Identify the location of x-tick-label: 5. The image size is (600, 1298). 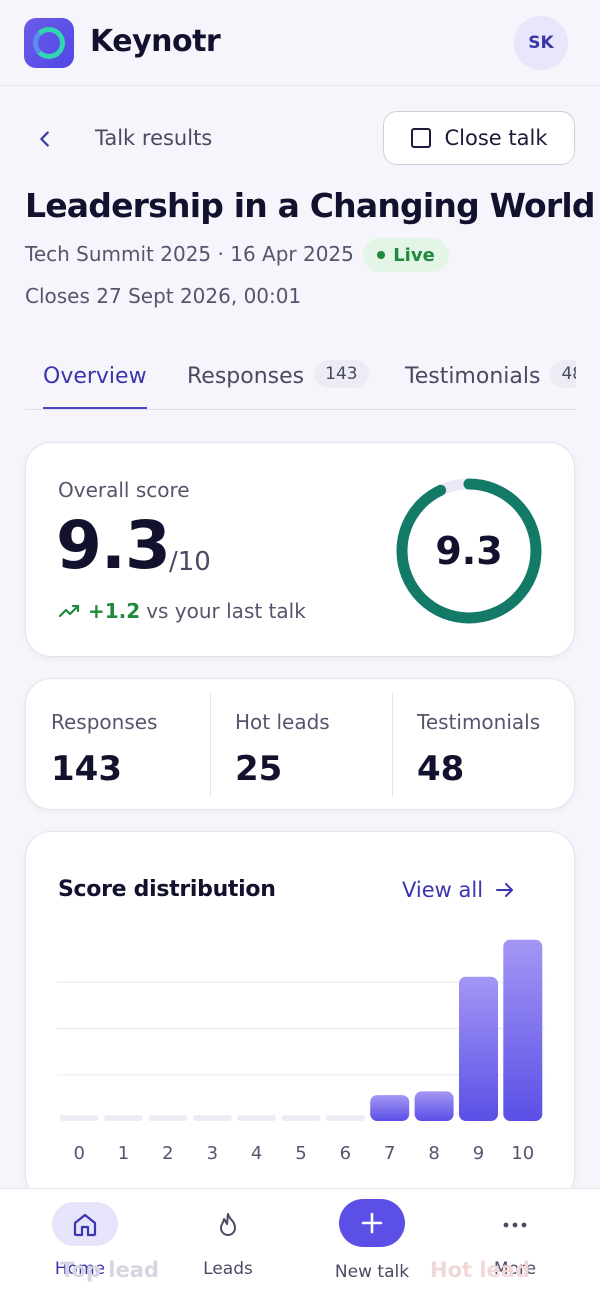
(300, 1153).